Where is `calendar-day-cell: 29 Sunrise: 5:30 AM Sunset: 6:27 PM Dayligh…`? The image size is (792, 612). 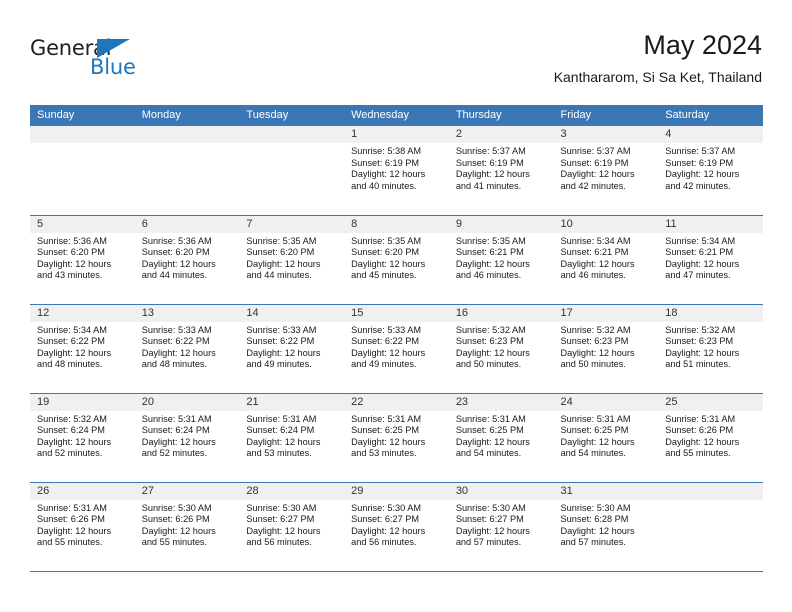
calendar-day-cell: 29 Sunrise: 5:30 AM Sunset: 6:27 PM Dayligh… is located at coordinates (396, 527).